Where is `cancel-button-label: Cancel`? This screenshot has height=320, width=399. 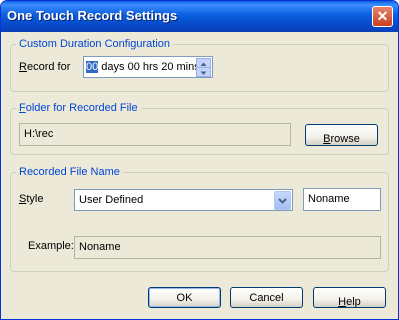 cancel-button-label: Cancel is located at coordinates (266, 298).